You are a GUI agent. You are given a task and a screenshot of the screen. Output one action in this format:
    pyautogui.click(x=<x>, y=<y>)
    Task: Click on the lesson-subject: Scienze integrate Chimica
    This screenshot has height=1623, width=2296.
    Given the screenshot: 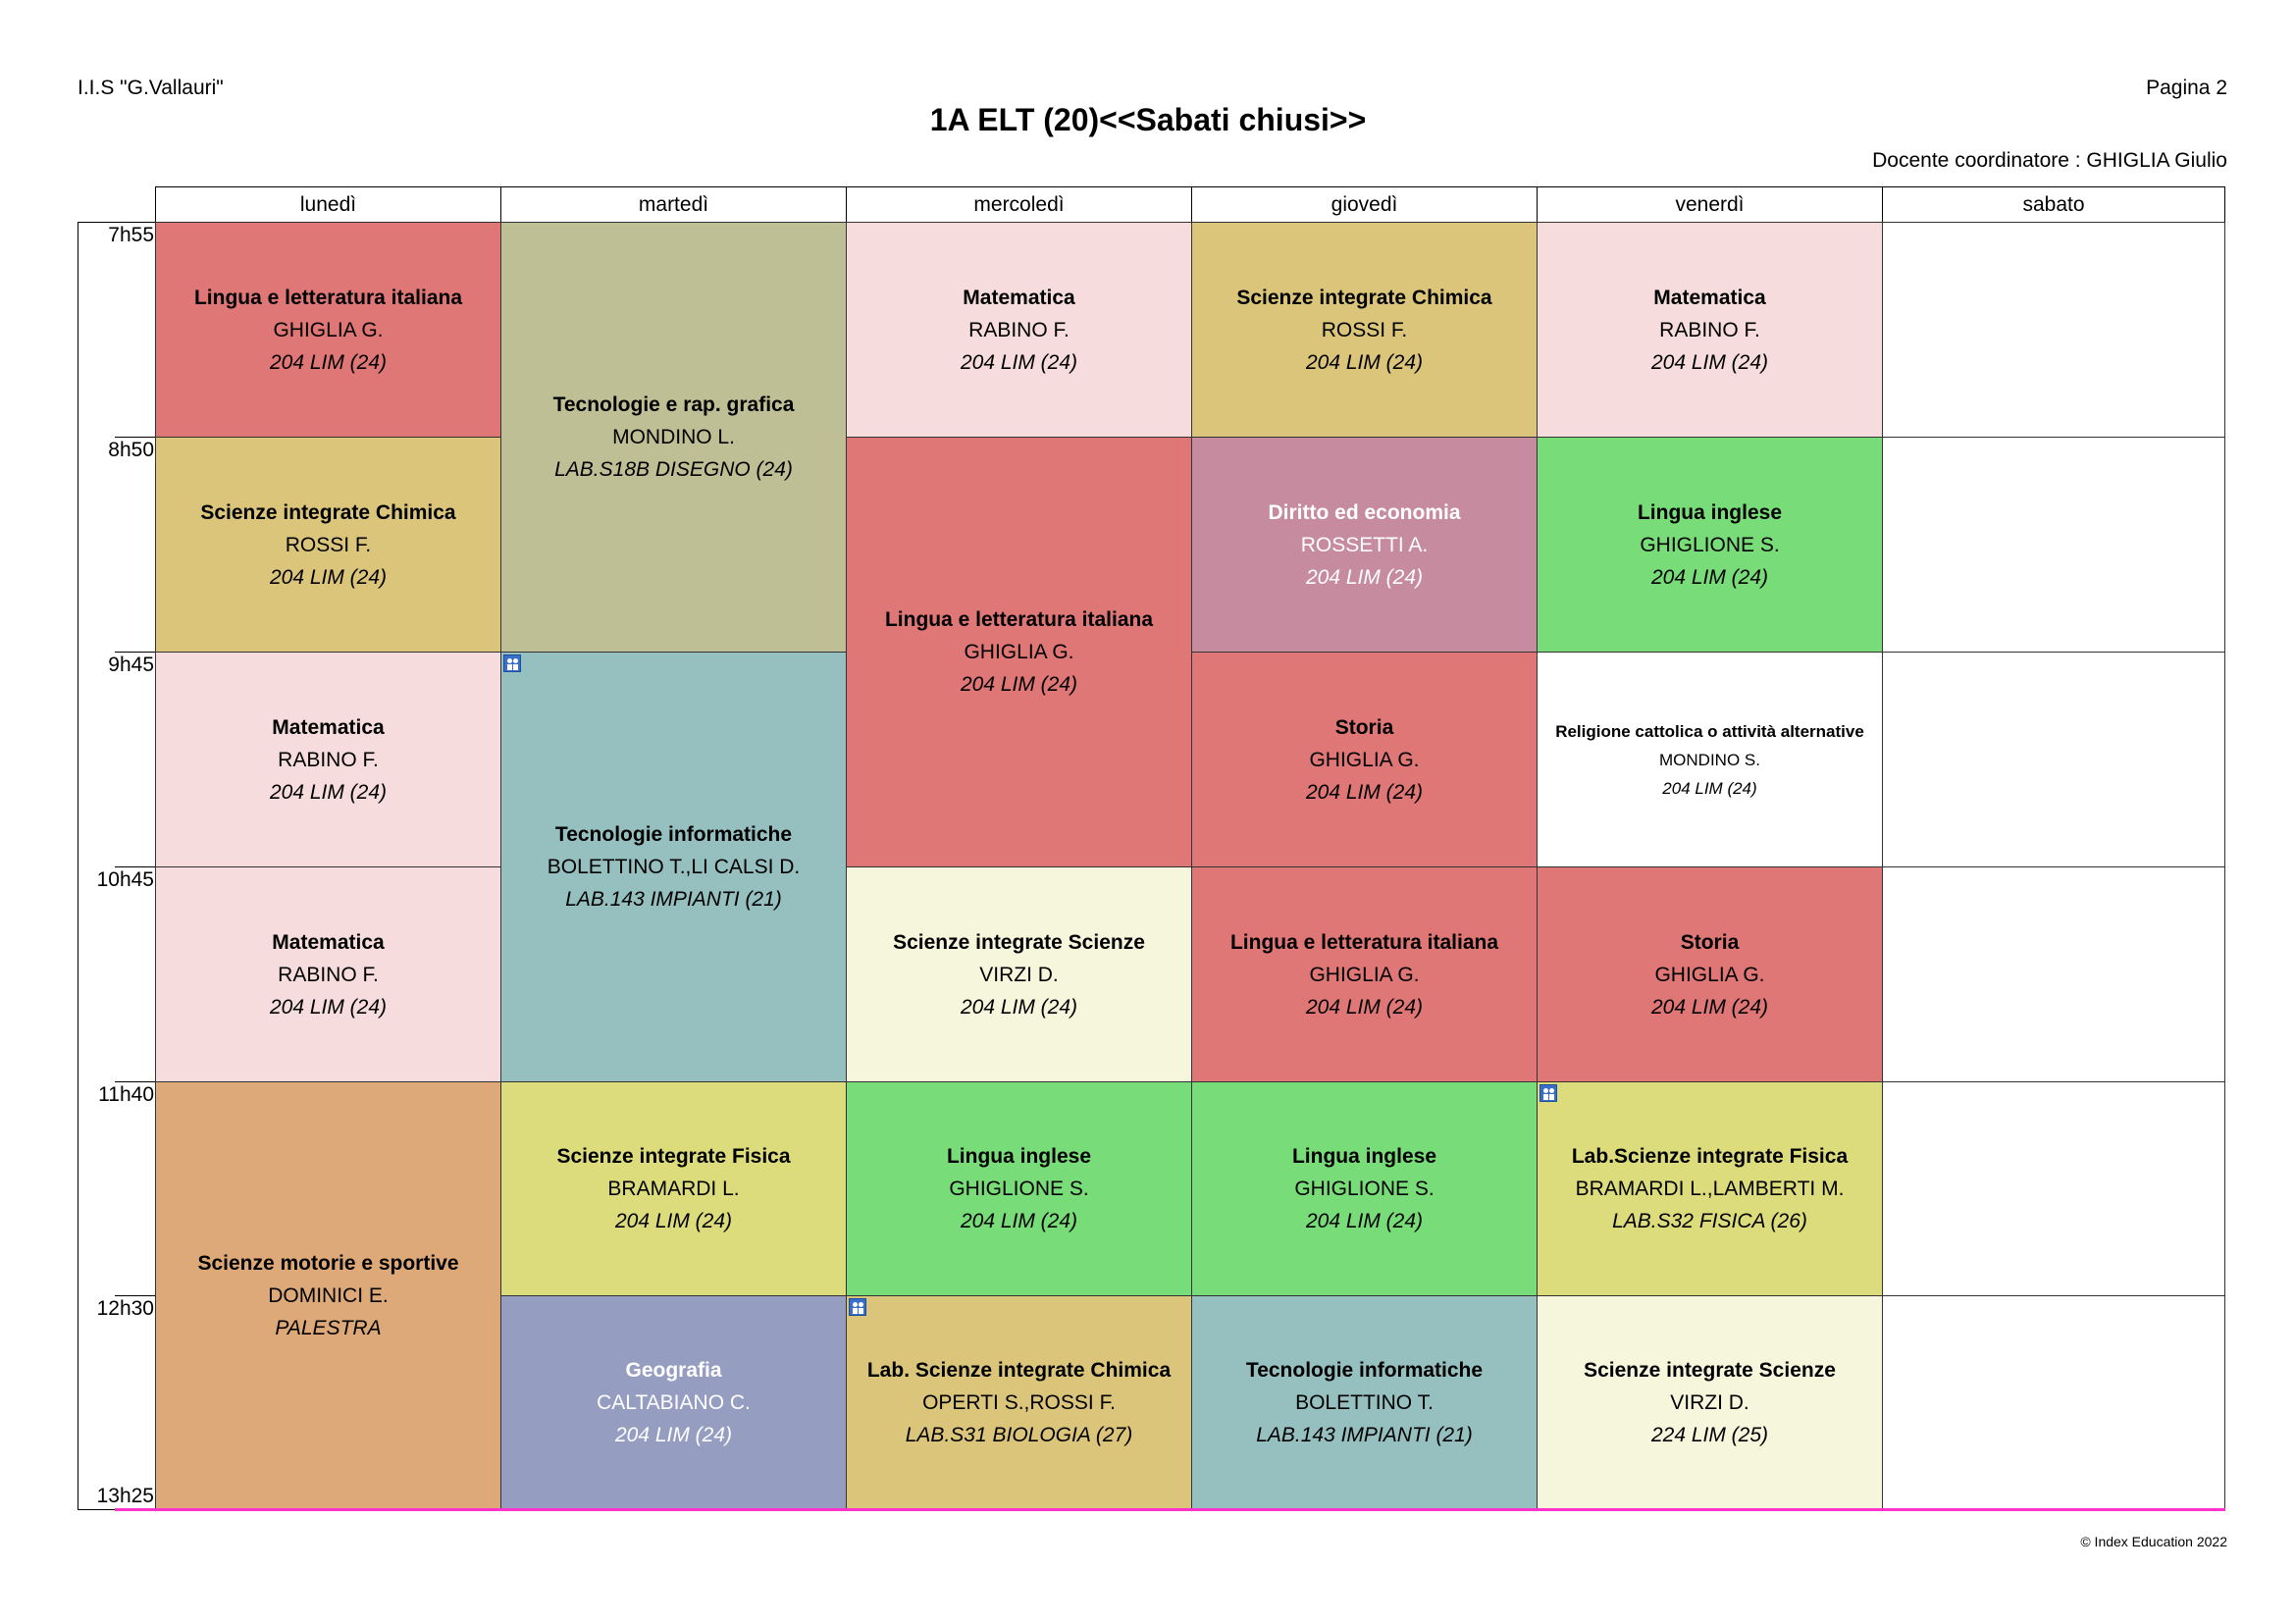 What is the action you would take?
    pyautogui.click(x=328, y=512)
    